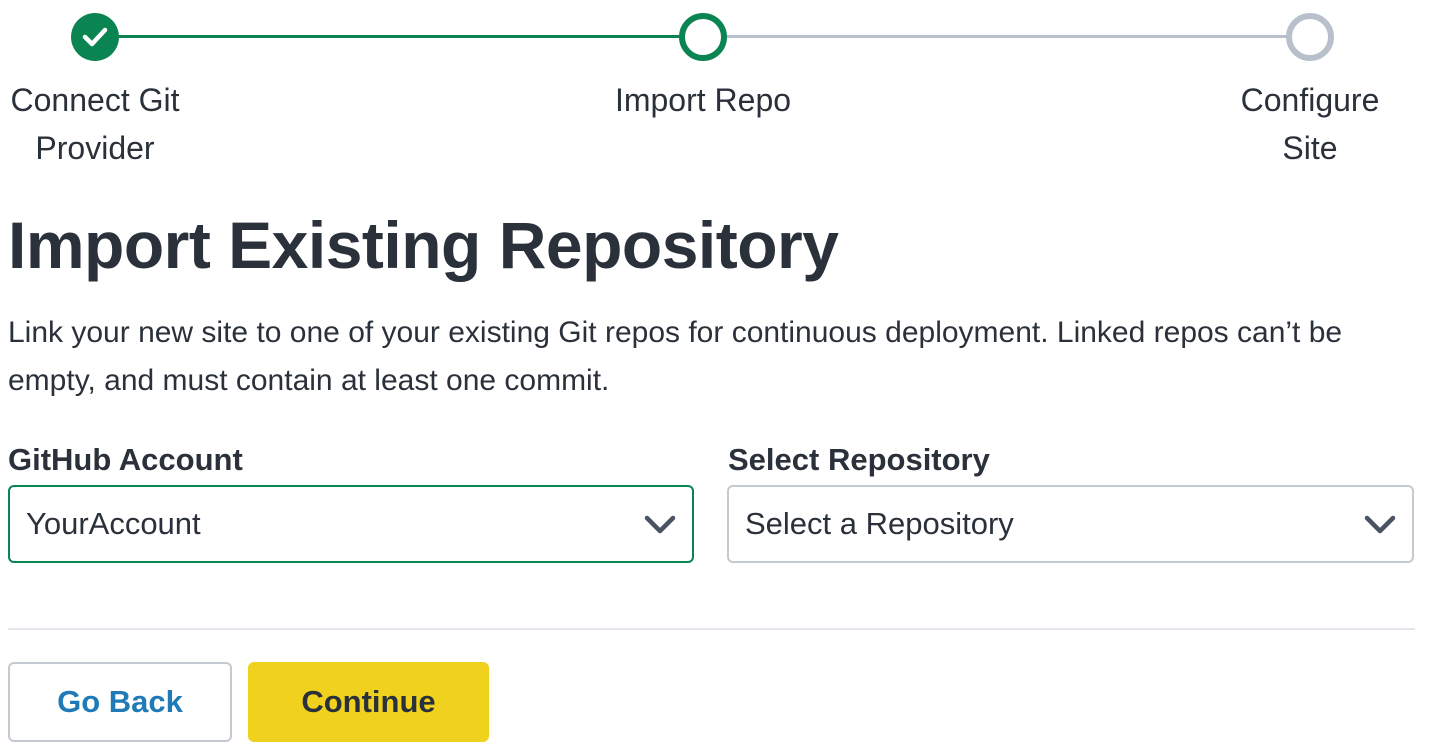 This screenshot has width=1430, height=748. Describe the element at coordinates (1006, 36) in the screenshot. I see `stepper-line-pending` at that location.